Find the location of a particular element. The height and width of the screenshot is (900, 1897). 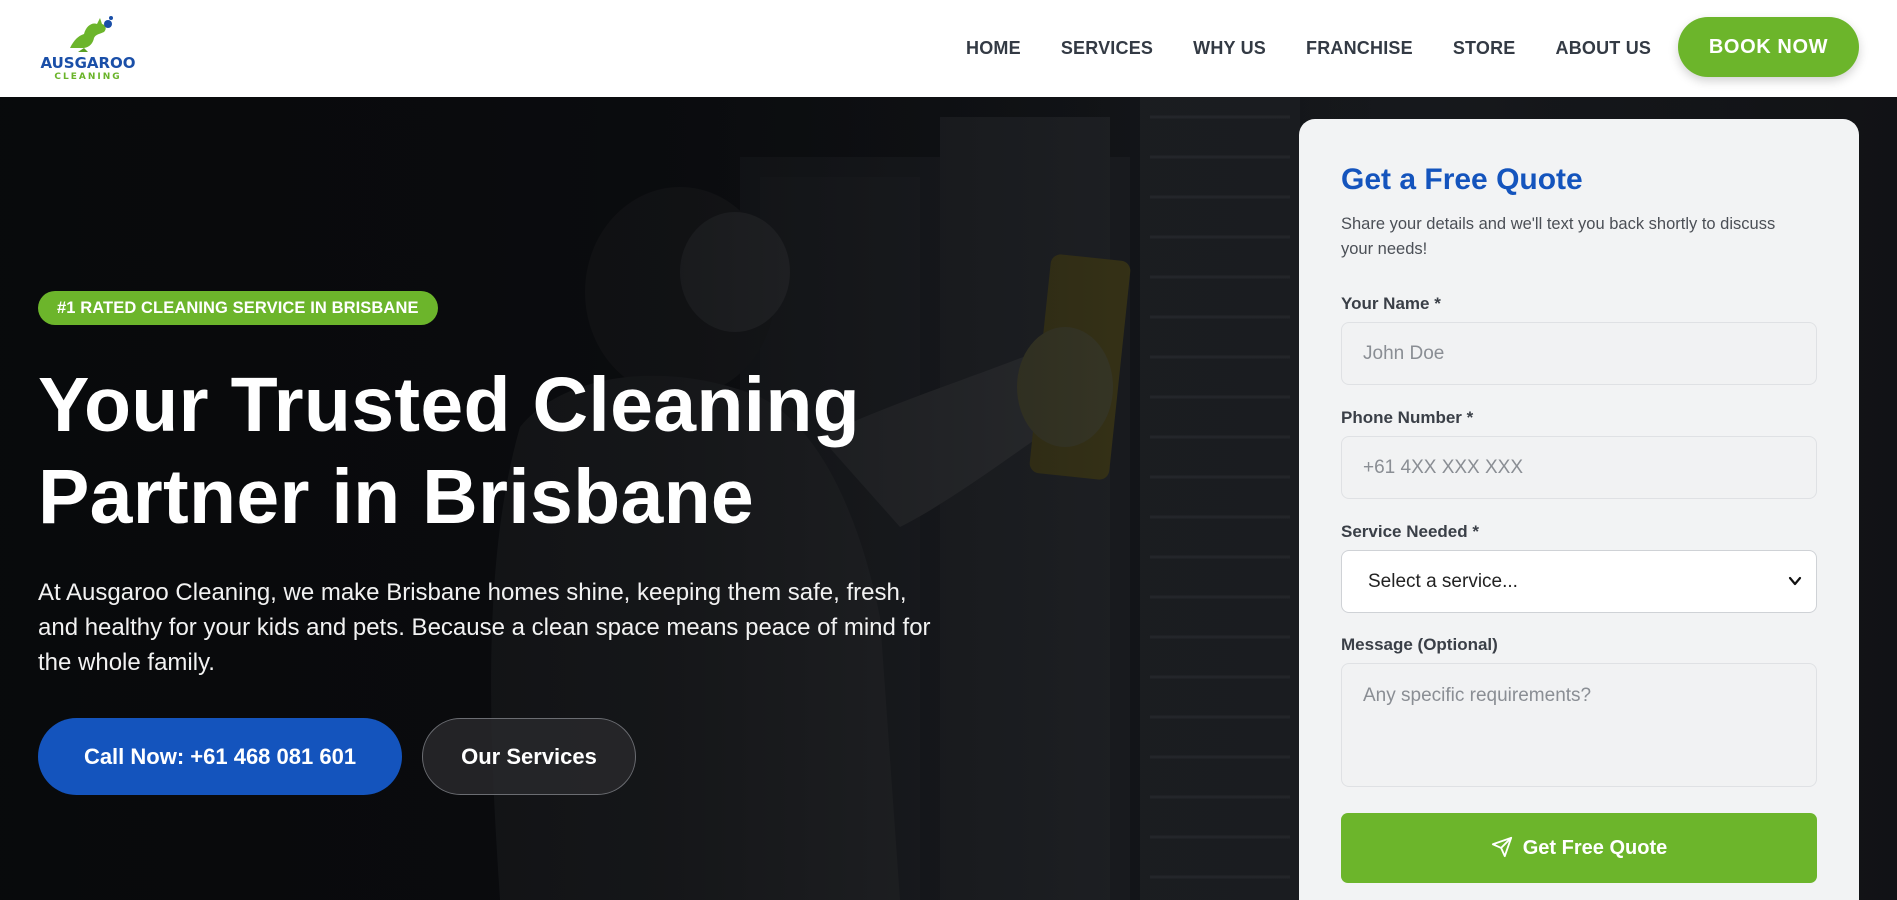

hero-title-line-1: Your Trusted Cleaning is located at coordinates (449, 405).